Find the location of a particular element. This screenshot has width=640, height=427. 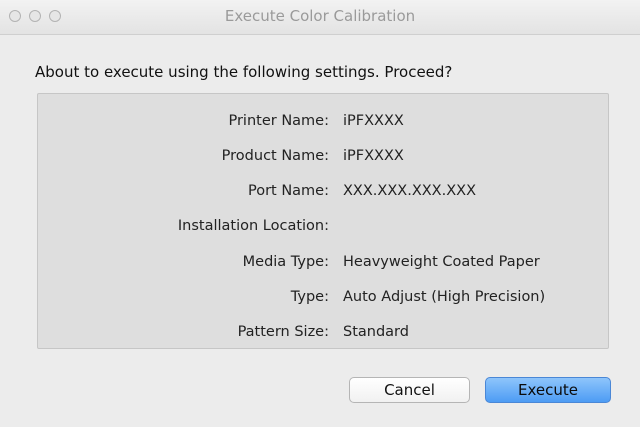

setting-row-media-type: Media Type: Heavyweight Coated Paper is located at coordinates (324, 265).